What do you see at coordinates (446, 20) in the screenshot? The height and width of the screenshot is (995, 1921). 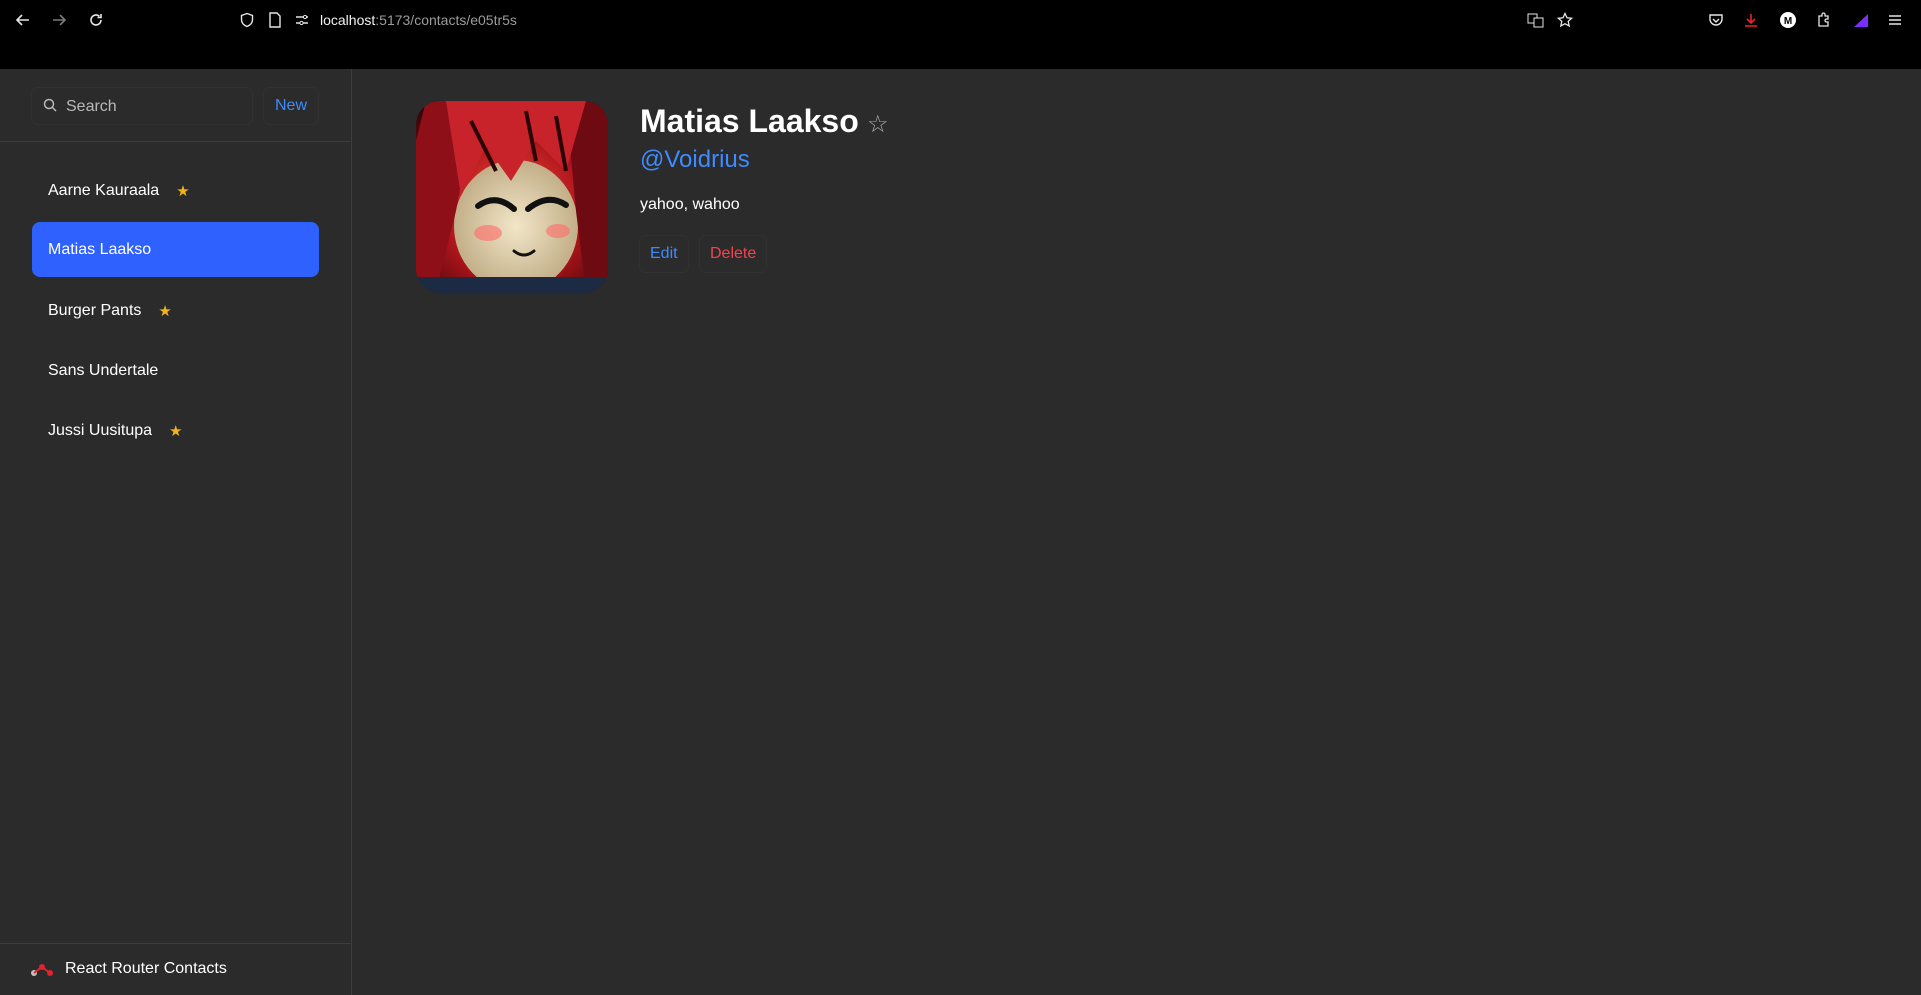 I see `url-path: :5173/contacts/e05tr5s` at bounding box center [446, 20].